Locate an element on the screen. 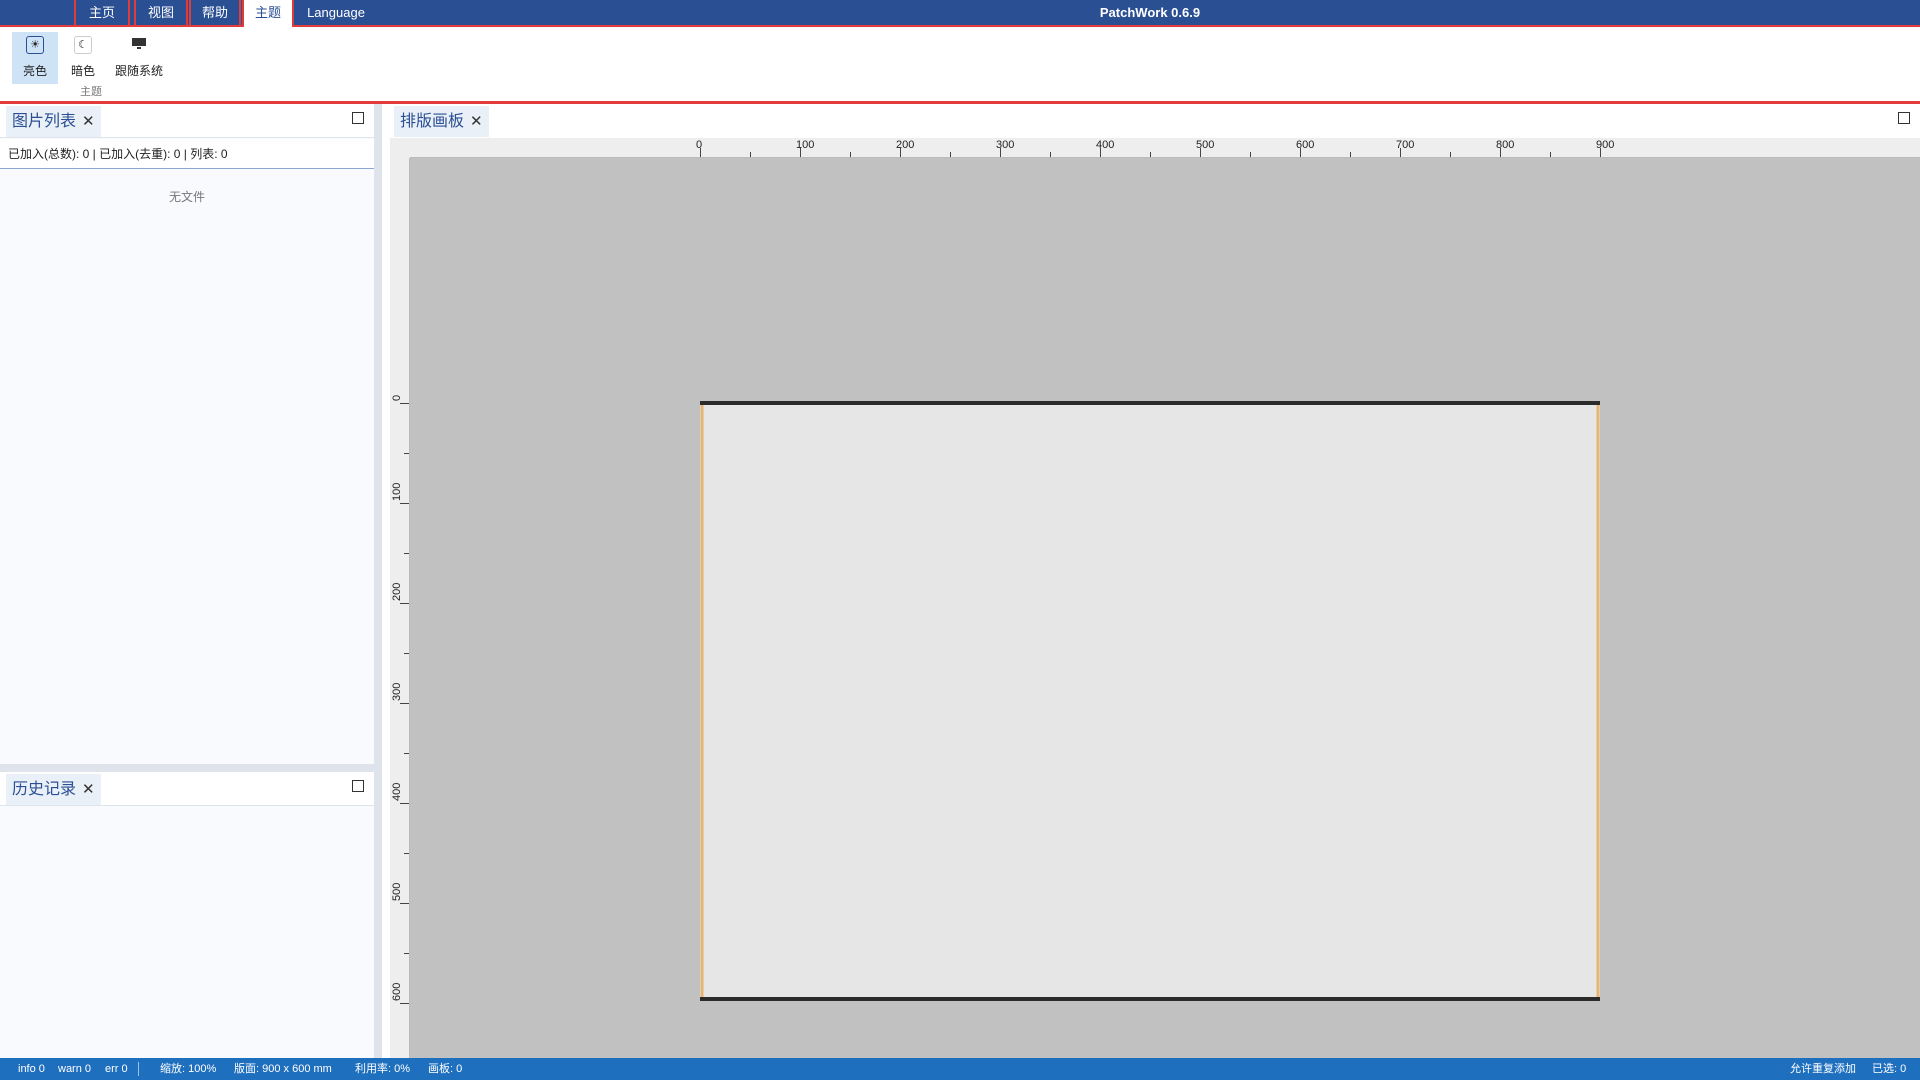 This screenshot has height=1080, width=1920. history-title: 历史记录 is located at coordinates (44, 789).